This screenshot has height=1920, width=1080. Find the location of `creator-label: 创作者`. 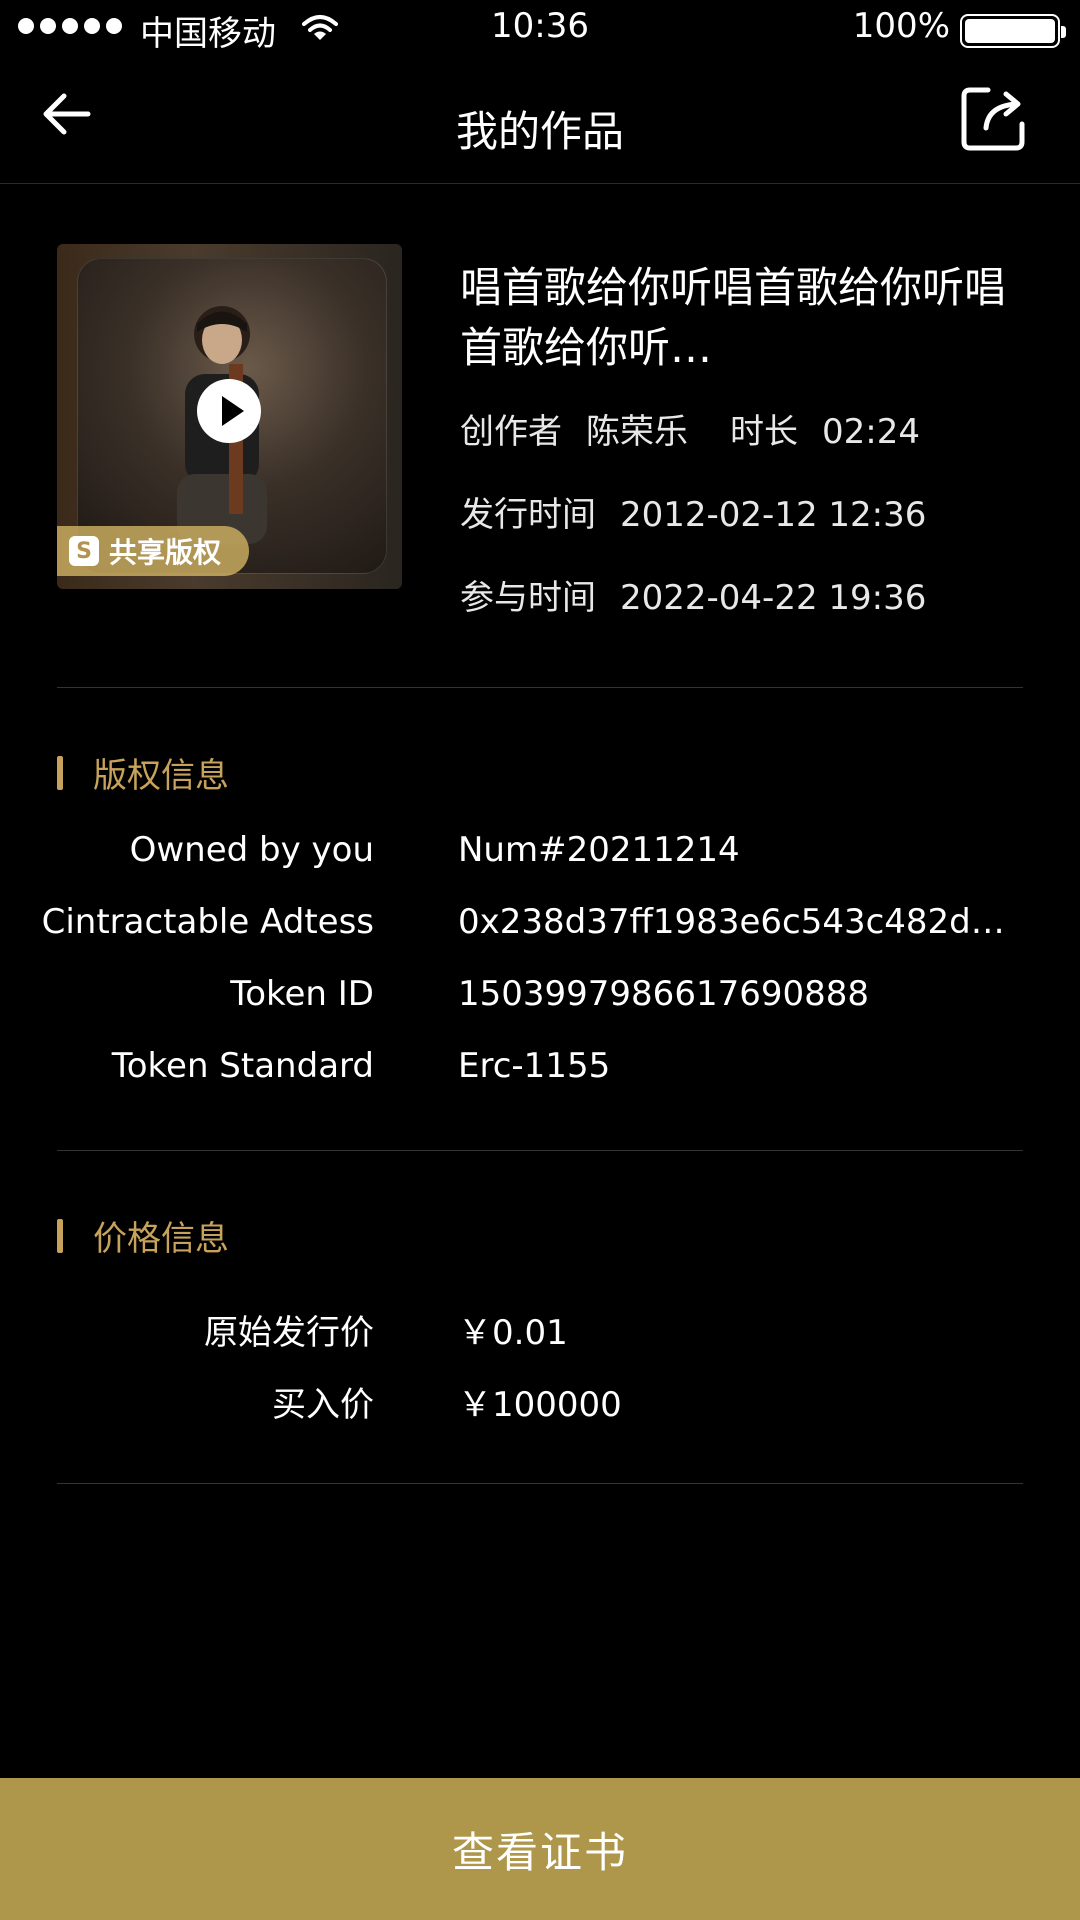

creator-label: 创作者 is located at coordinates (511, 432).